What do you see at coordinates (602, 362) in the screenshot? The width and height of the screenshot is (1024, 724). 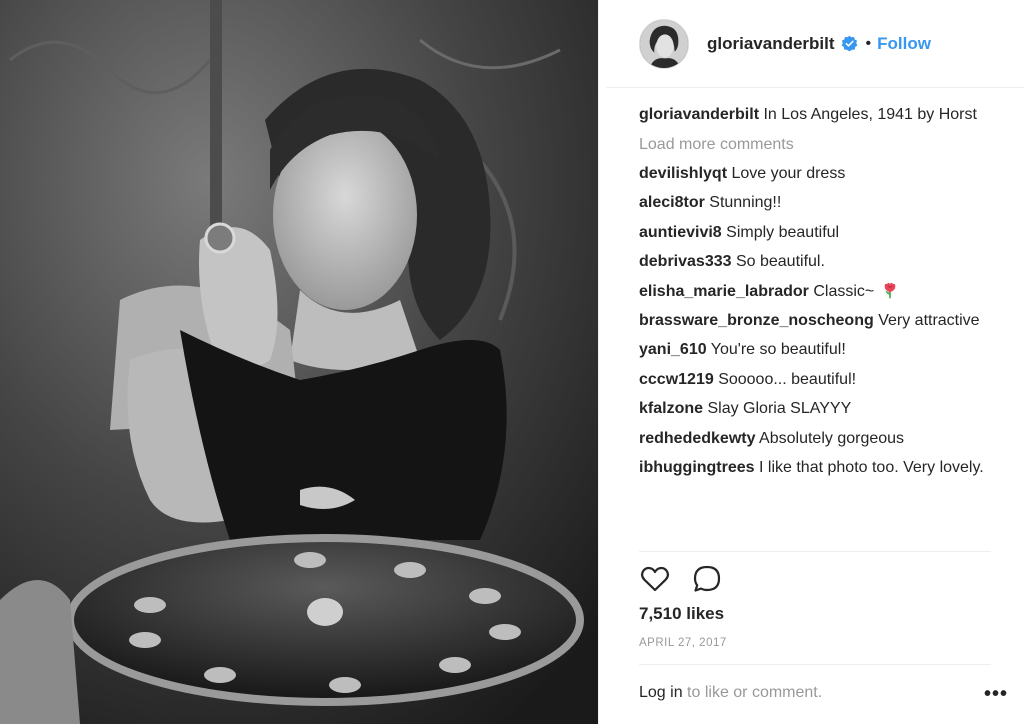 I see `panel-divider` at bounding box center [602, 362].